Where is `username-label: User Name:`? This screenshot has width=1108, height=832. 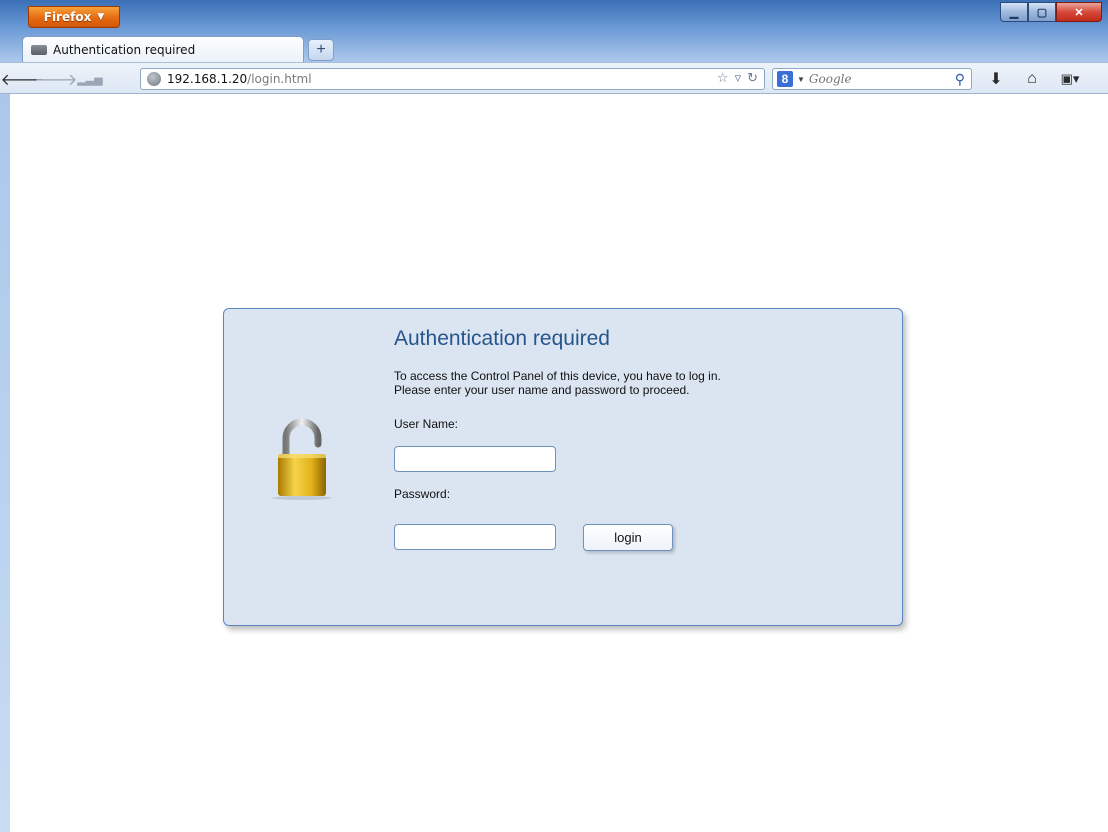 username-label: User Name: is located at coordinates (426, 424).